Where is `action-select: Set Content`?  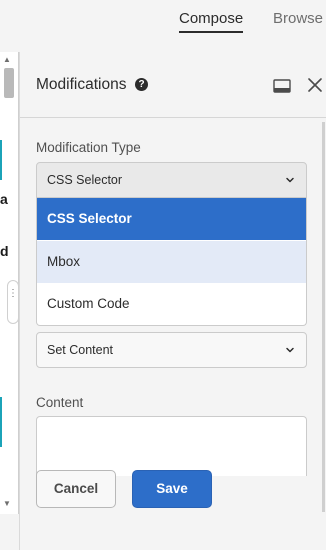 action-select: Set Content is located at coordinates (171, 350).